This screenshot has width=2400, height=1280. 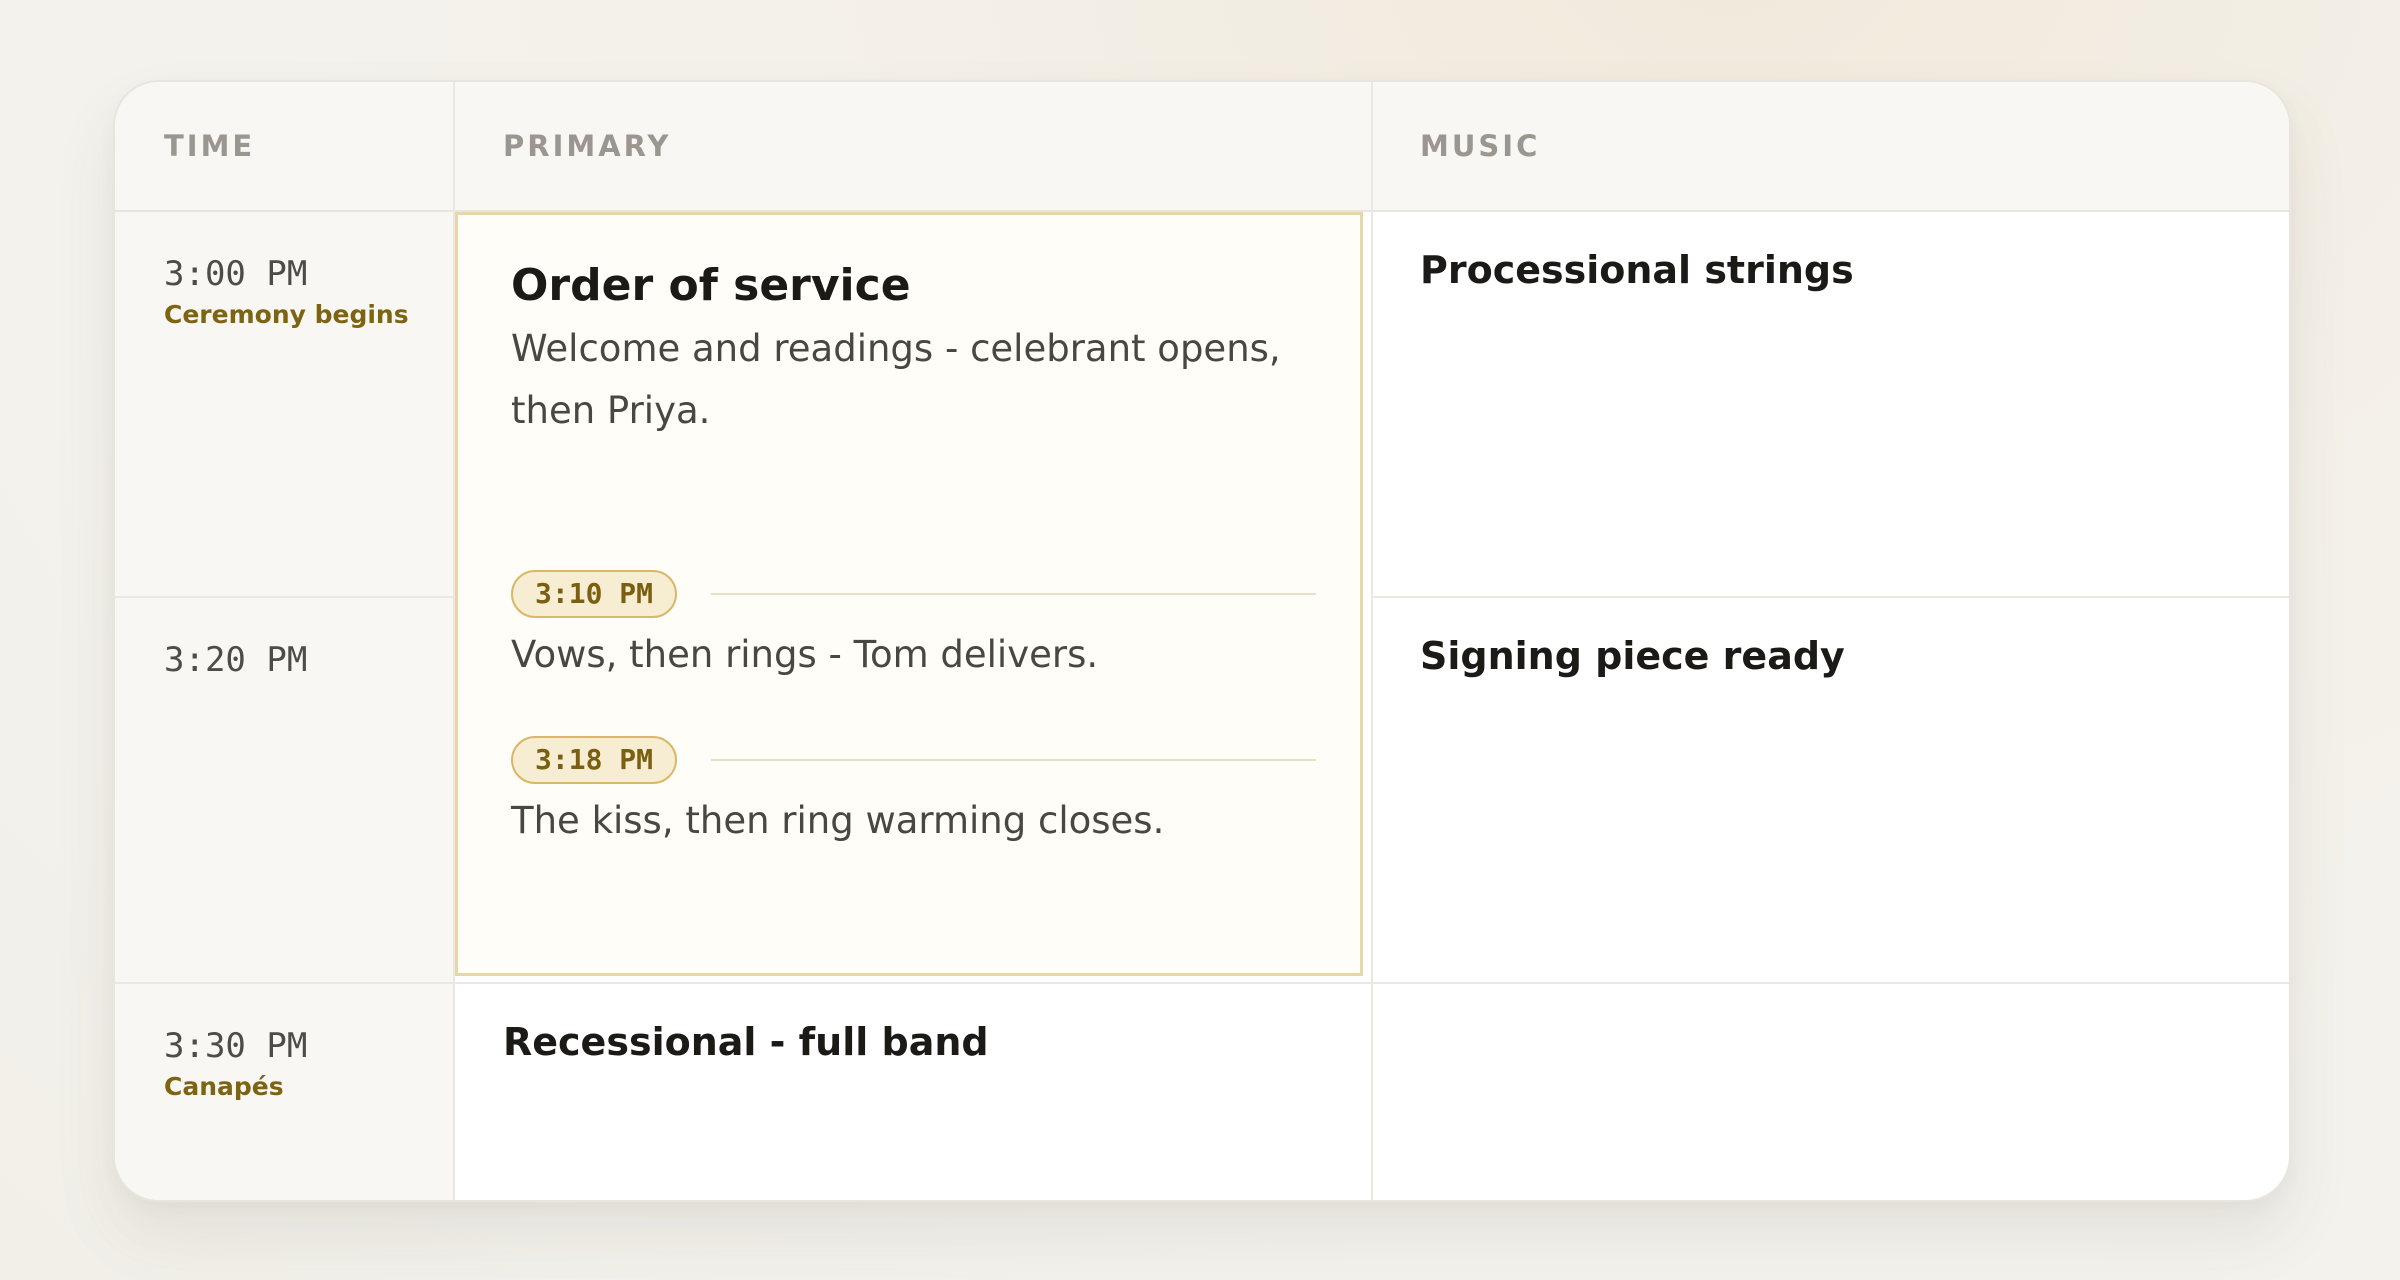 What do you see at coordinates (711, 285) in the screenshot?
I see `block-title: Order of service` at bounding box center [711, 285].